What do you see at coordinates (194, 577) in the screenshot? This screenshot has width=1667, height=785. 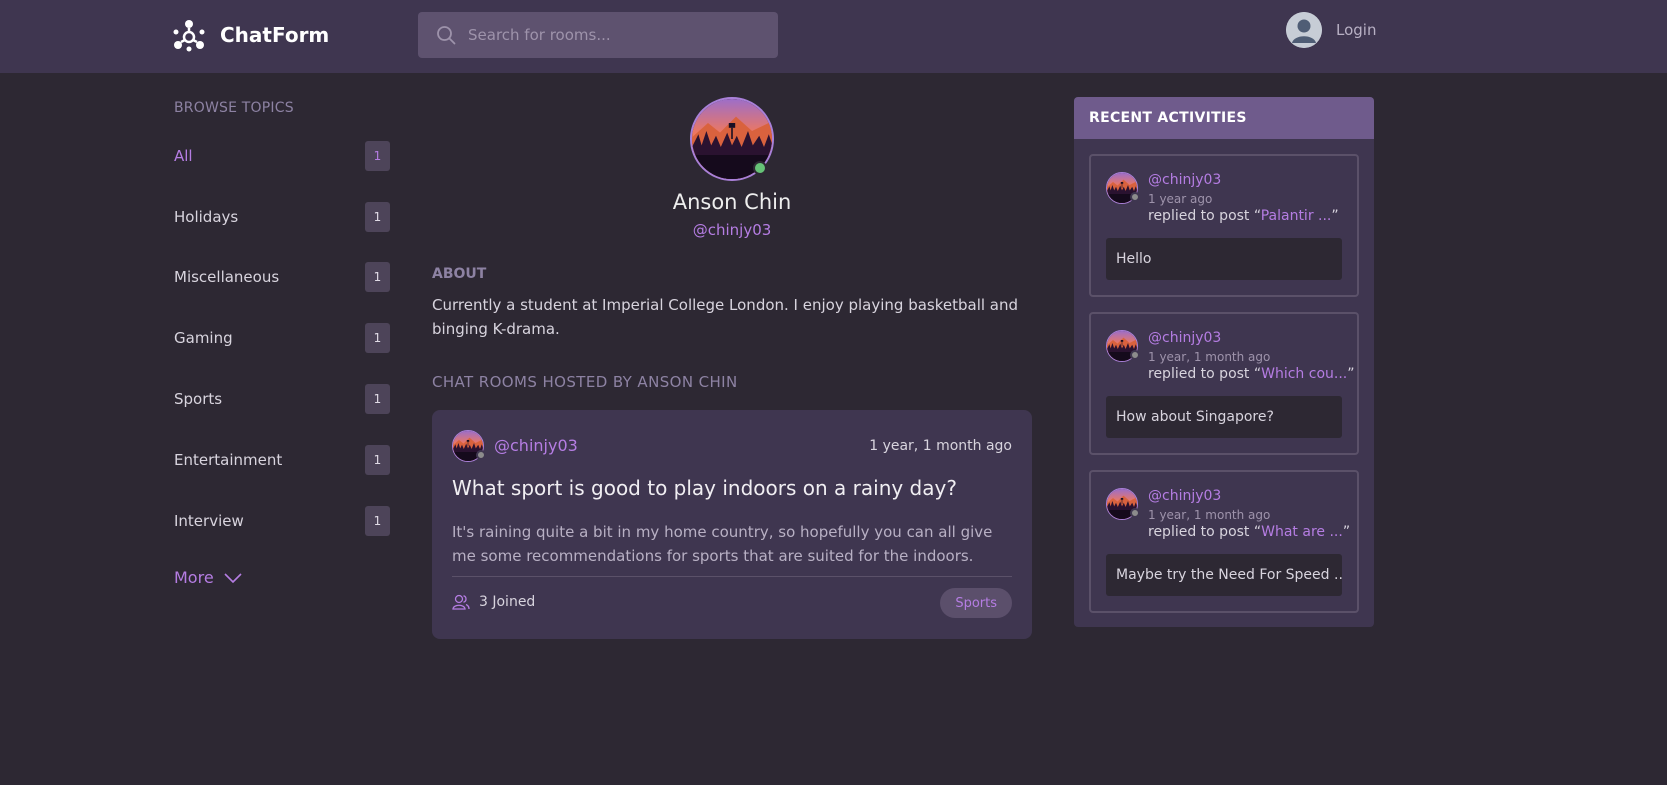 I see `more-label: More` at bounding box center [194, 577].